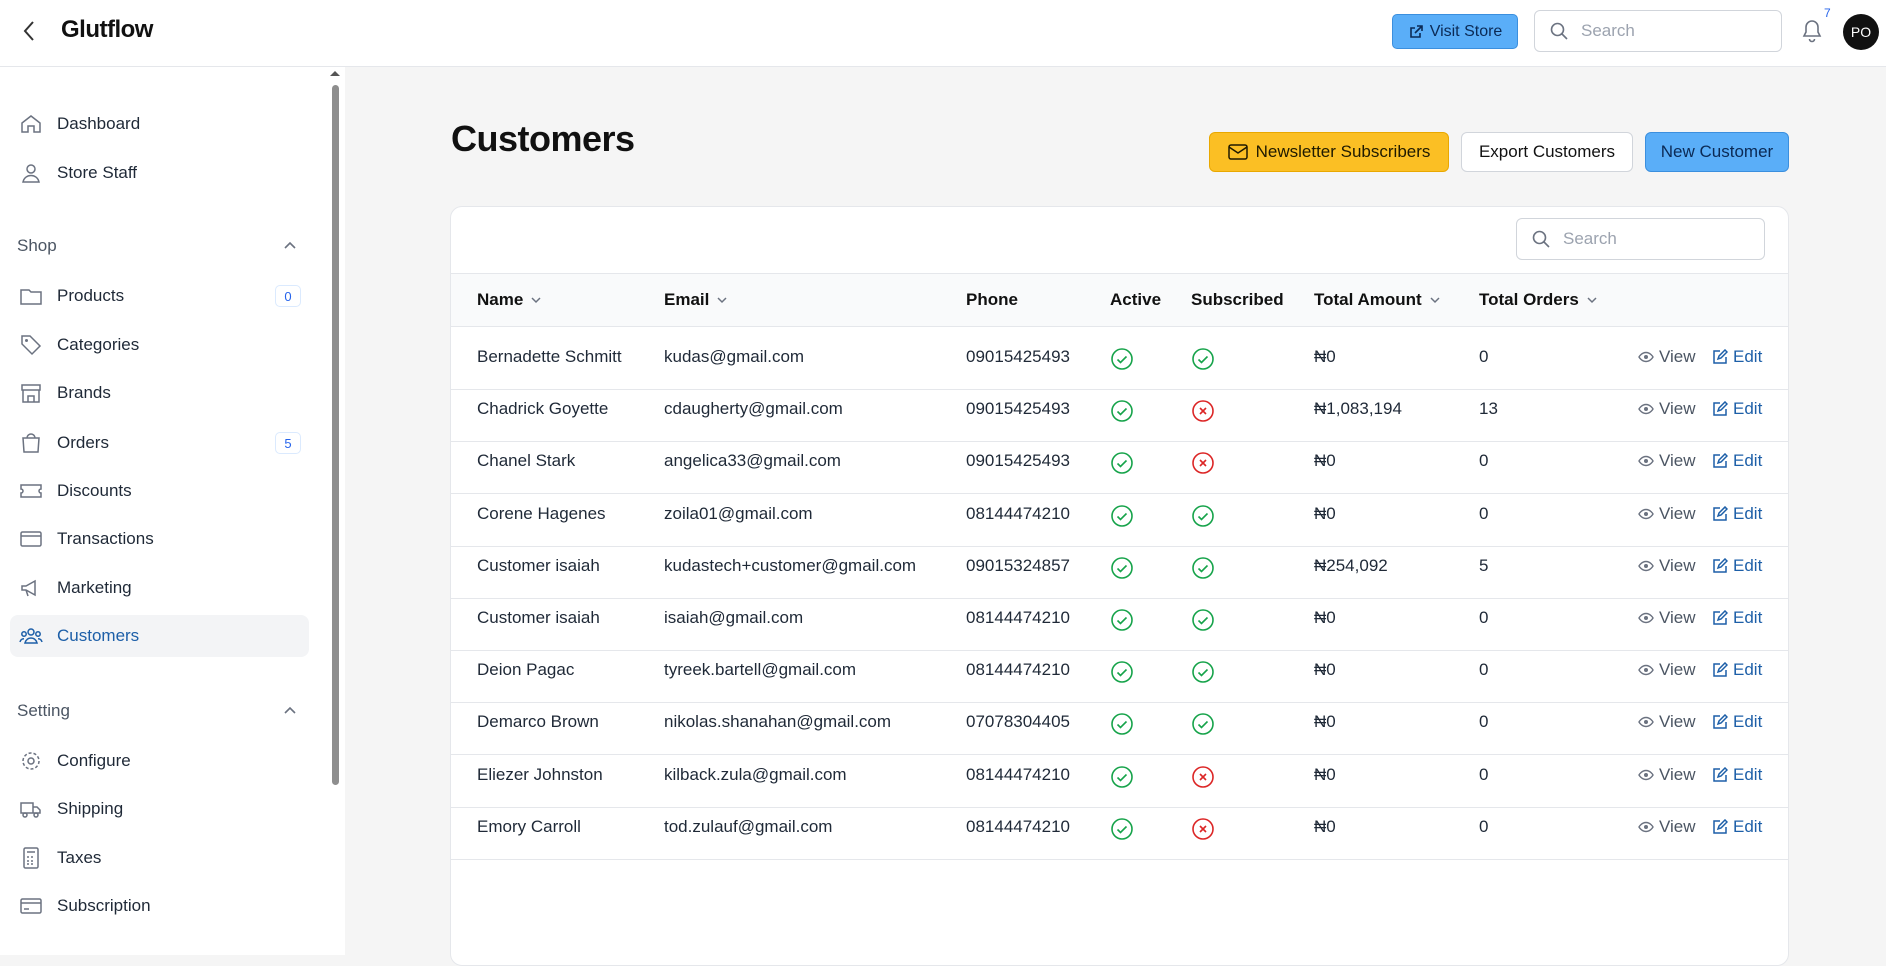 This screenshot has height=966, width=1886. I want to click on customer-total-amount: ₦254,092, so click(1351, 565).